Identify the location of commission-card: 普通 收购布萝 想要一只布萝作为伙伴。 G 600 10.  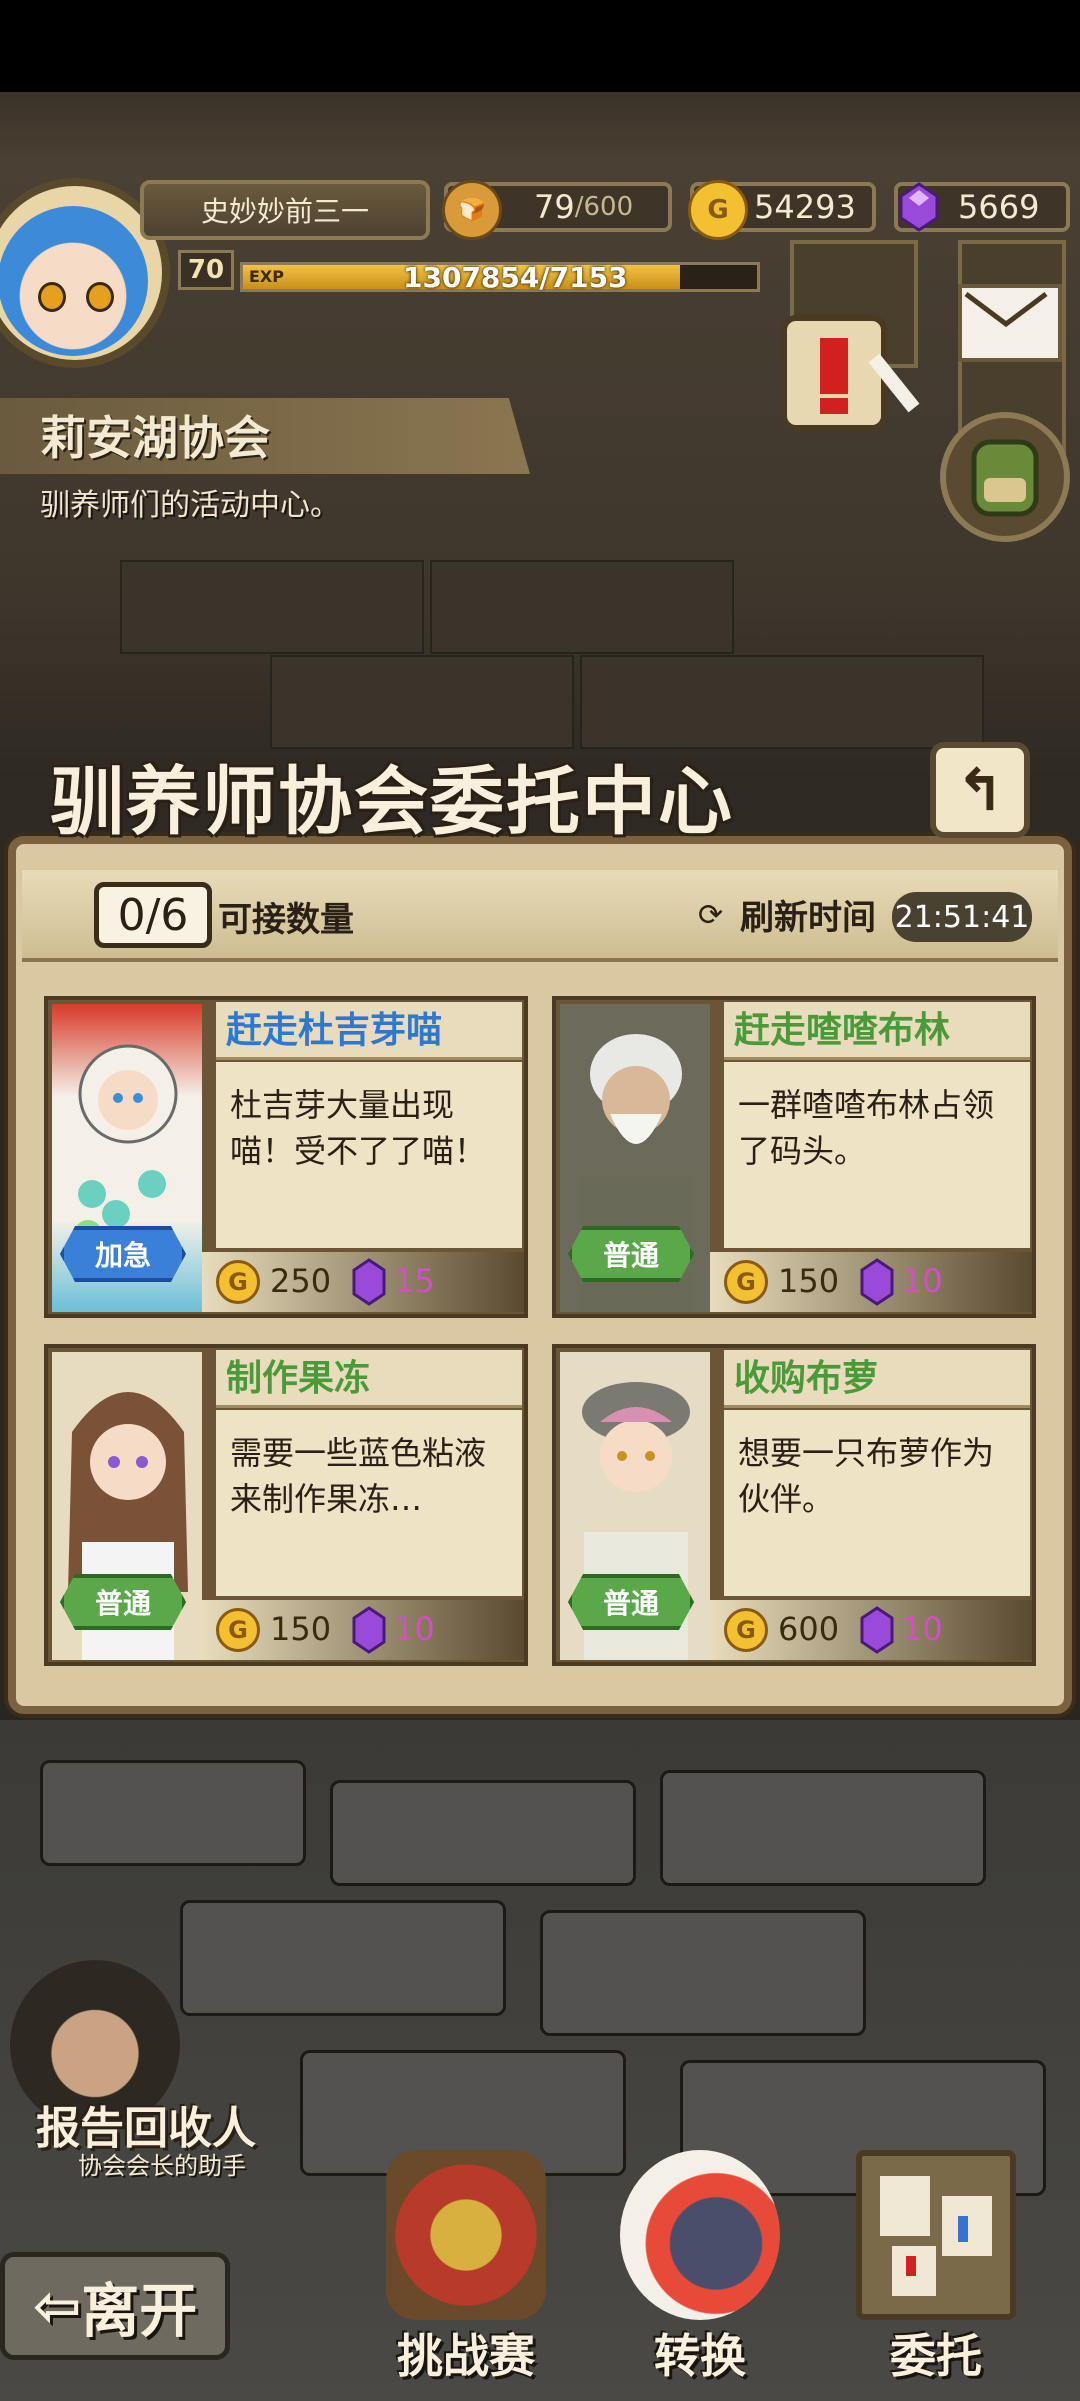
(794, 1505).